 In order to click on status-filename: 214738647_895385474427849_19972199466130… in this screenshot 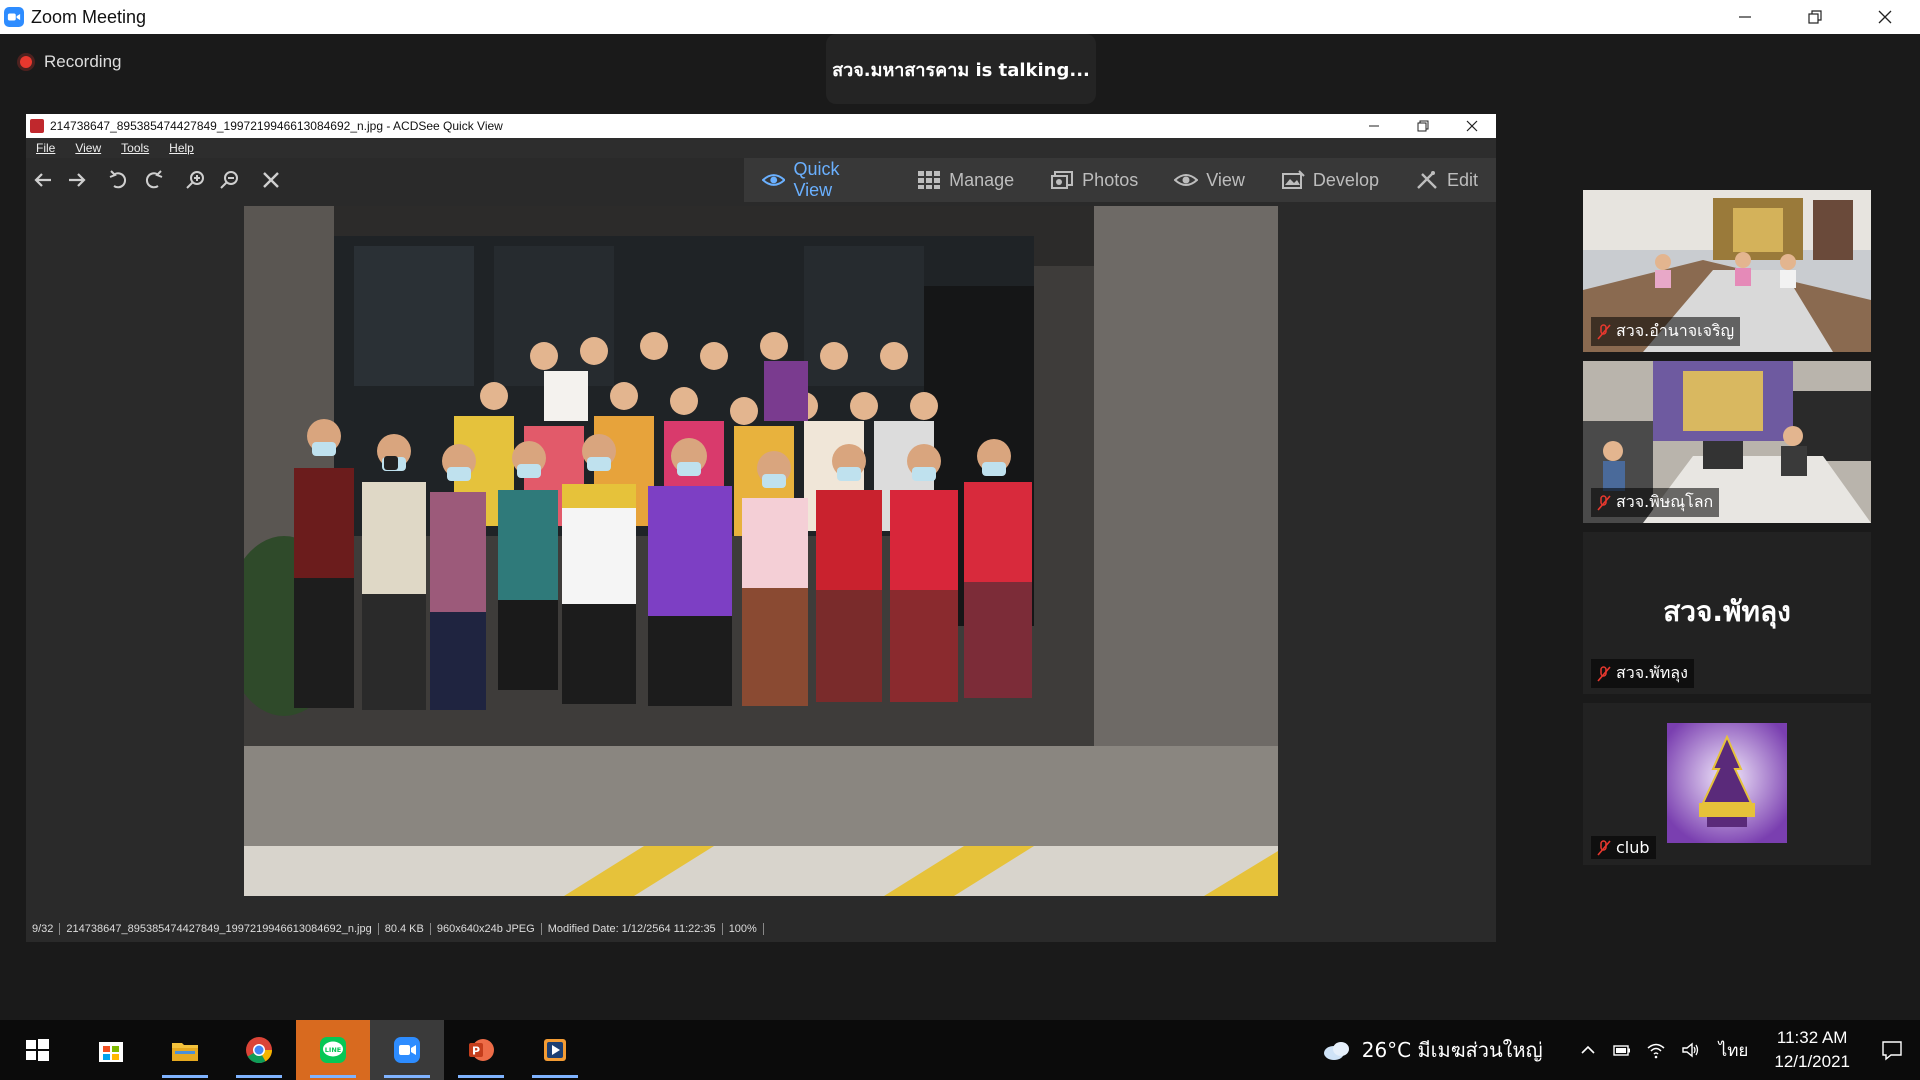, I will do `click(219, 929)`.